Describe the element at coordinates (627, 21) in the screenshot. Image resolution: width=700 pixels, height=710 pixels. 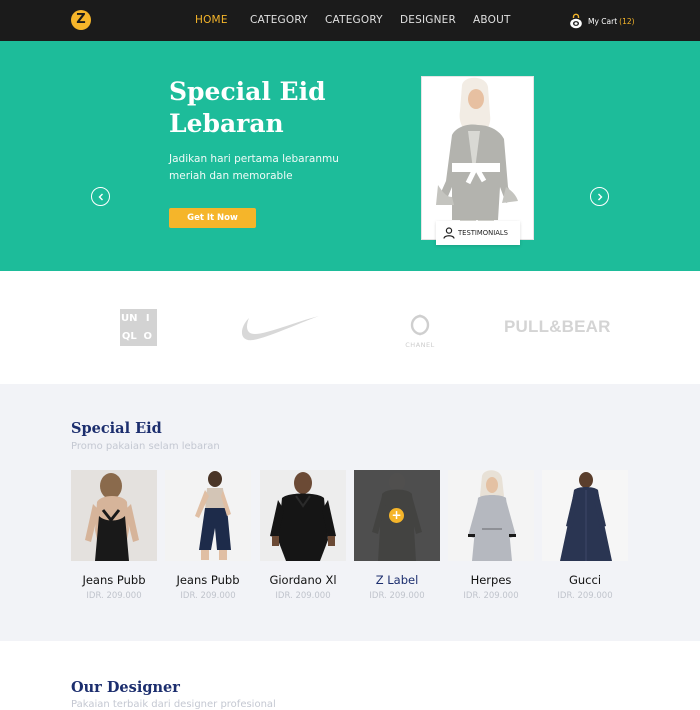
I see `cart-count: (12)` at that location.